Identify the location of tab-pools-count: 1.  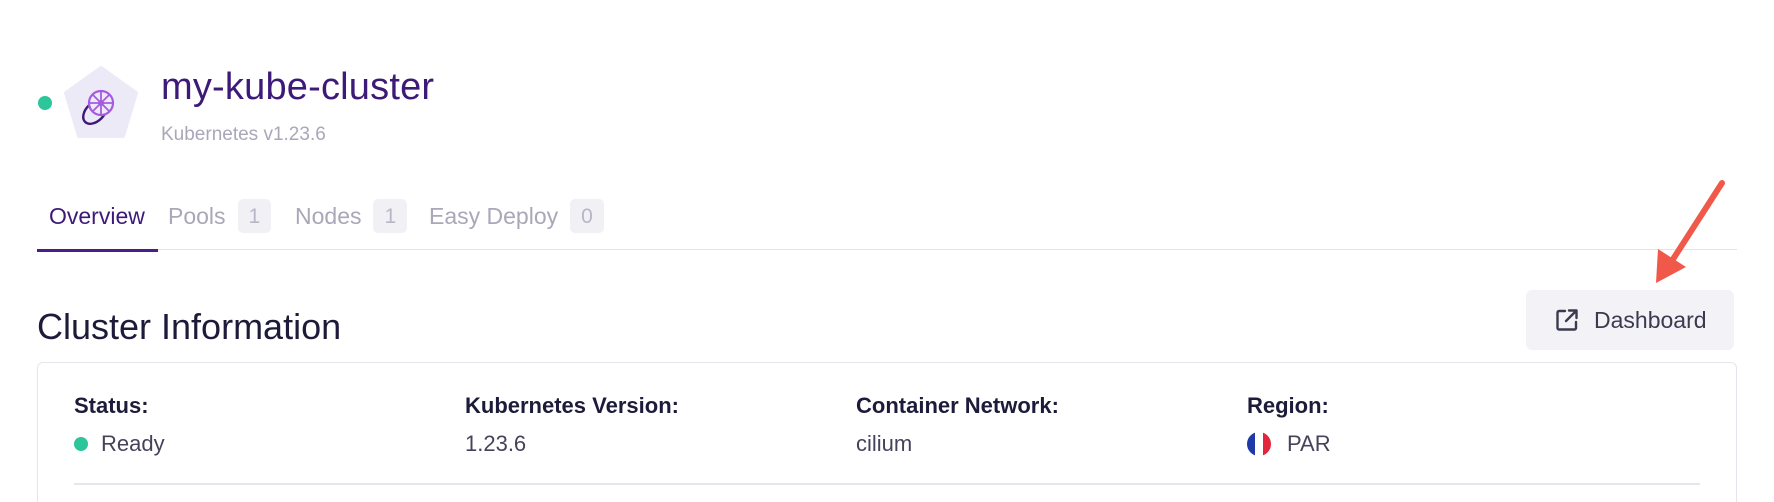
(254, 216).